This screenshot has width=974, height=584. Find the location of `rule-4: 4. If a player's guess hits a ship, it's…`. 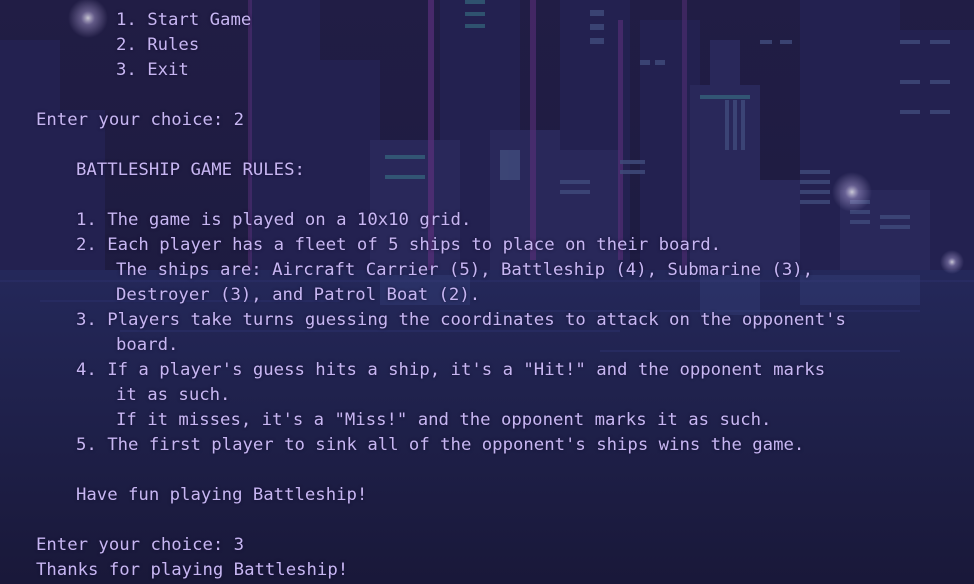

rule-4: 4. If a player's guess hits a ship, it's… is located at coordinates (451, 370).